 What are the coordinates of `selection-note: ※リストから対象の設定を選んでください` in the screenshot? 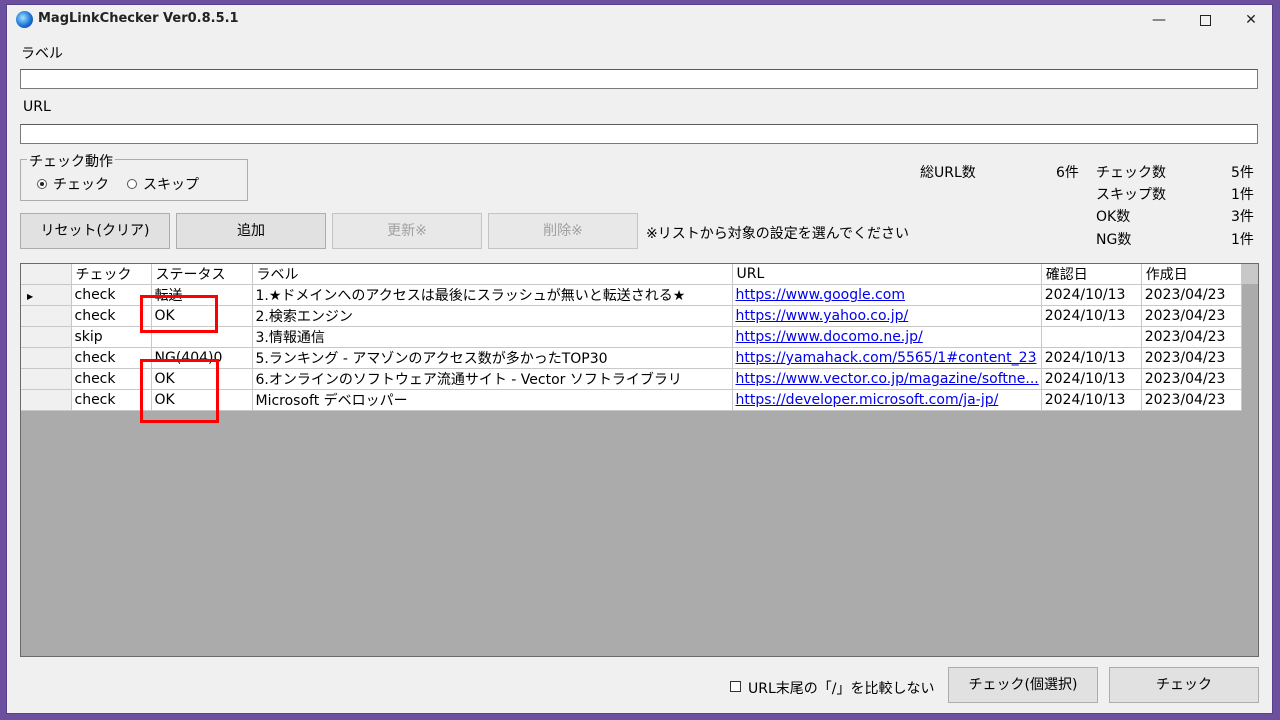 It's located at (778, 234).